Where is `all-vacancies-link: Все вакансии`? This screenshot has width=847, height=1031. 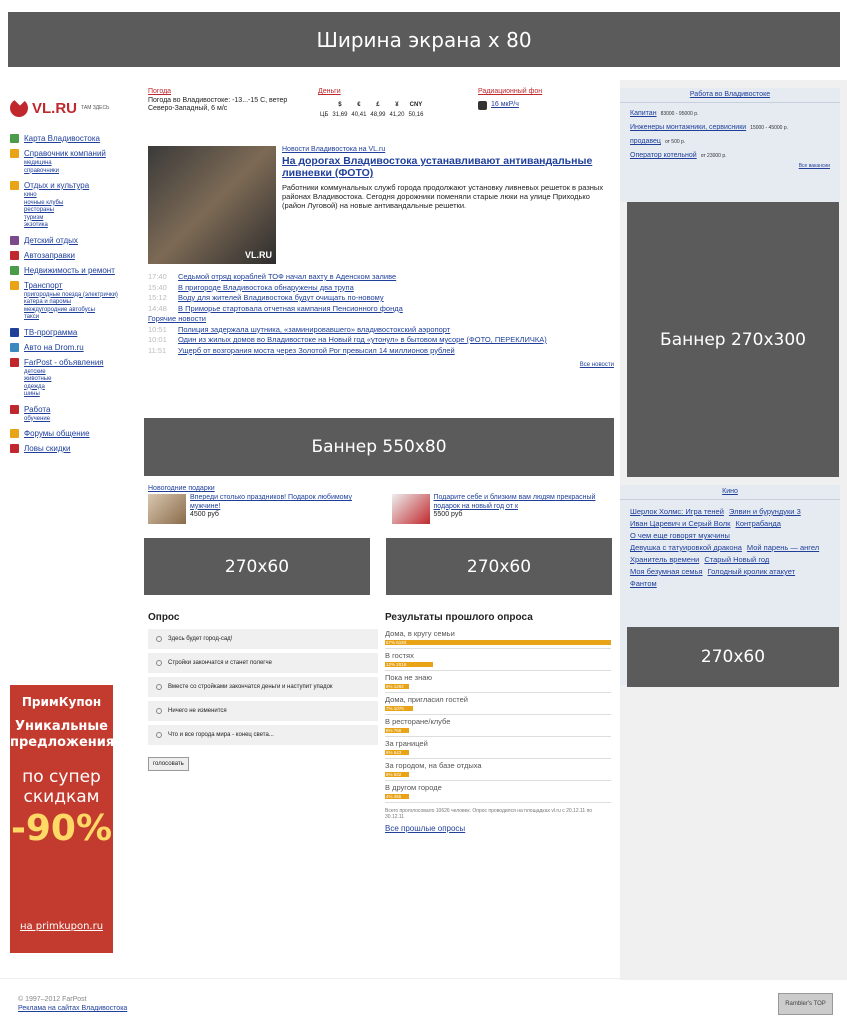
all-vacancies-link: Все вакансии is located at coordinates (730, 166).